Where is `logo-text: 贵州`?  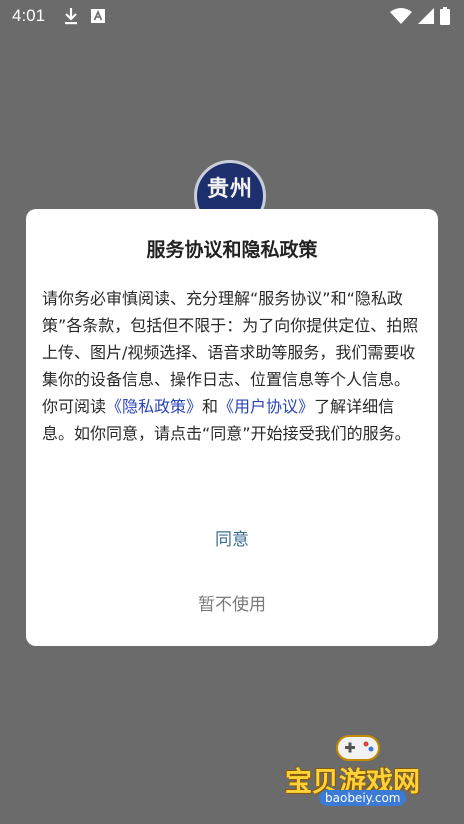 logo-text: 贵州 is located at coordinates (229, 189).